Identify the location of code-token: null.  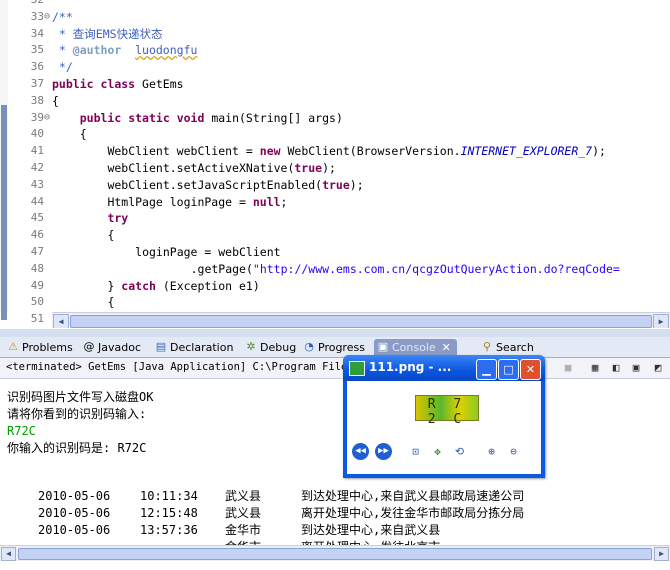
(266, 201).